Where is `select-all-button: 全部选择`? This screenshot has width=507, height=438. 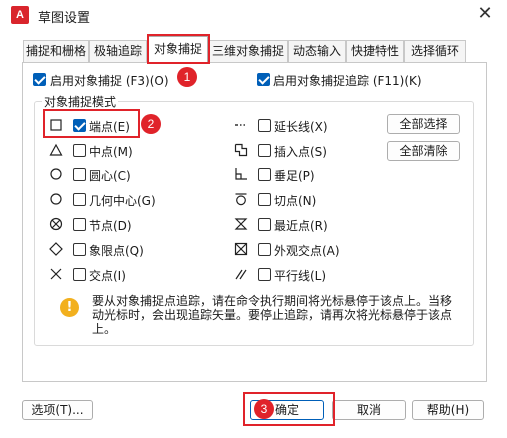 select-all-button: 全部选择 is located at coordinates (423, 124).